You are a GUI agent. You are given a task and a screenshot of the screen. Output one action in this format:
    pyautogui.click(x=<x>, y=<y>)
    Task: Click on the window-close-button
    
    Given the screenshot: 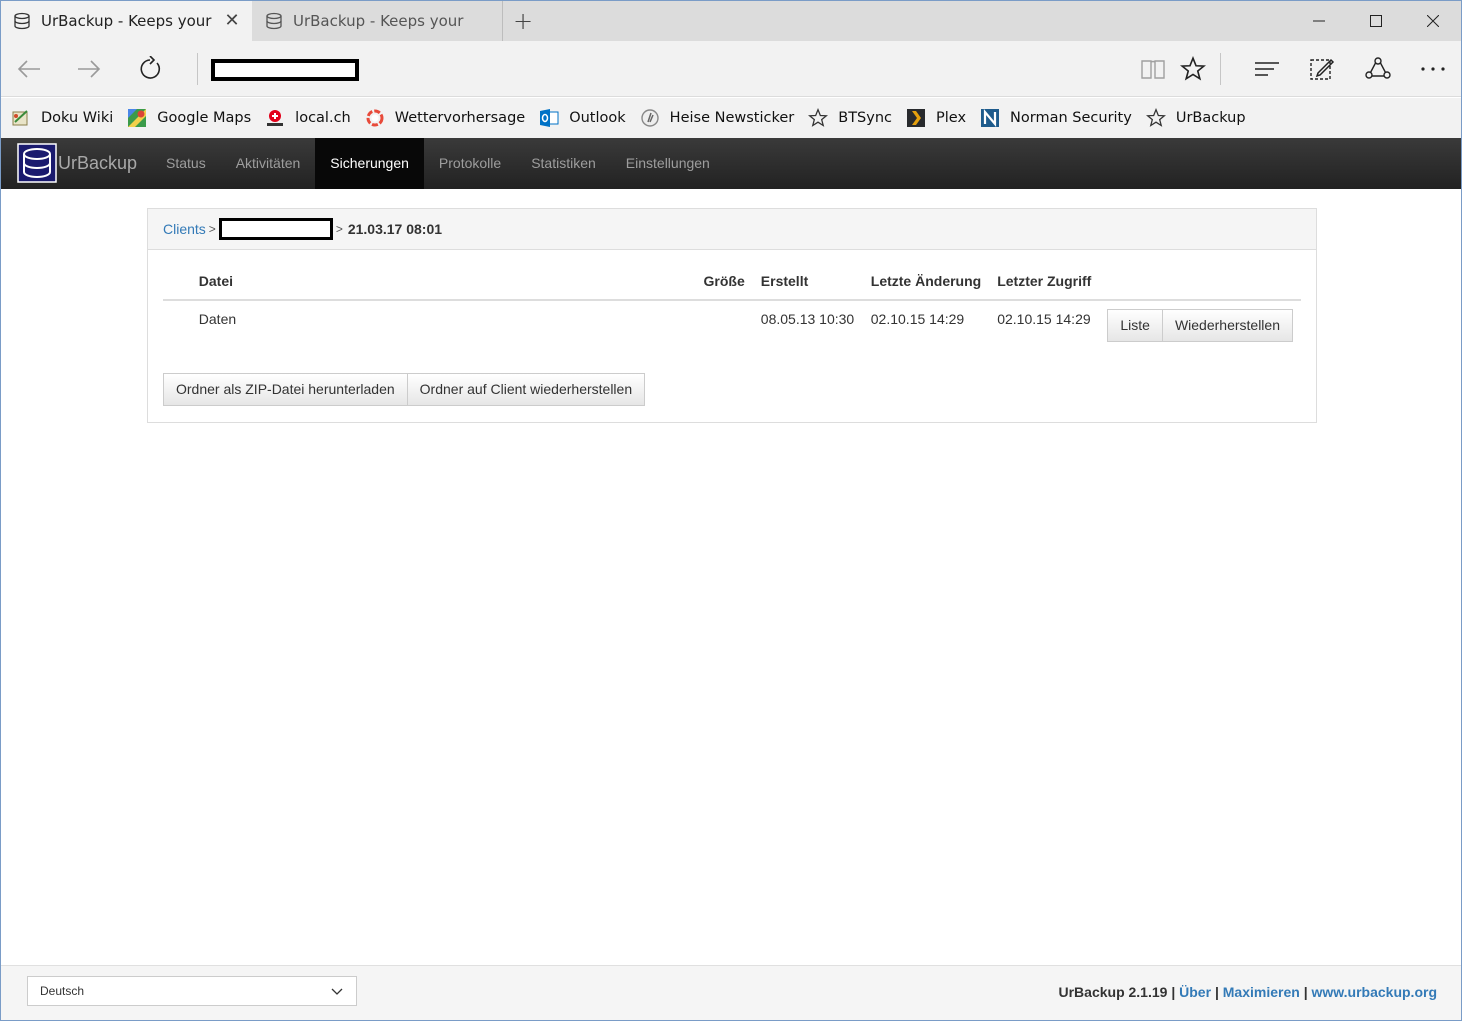 What is the action you would take?
    pyautogui.click(x=1433, y=21)
    